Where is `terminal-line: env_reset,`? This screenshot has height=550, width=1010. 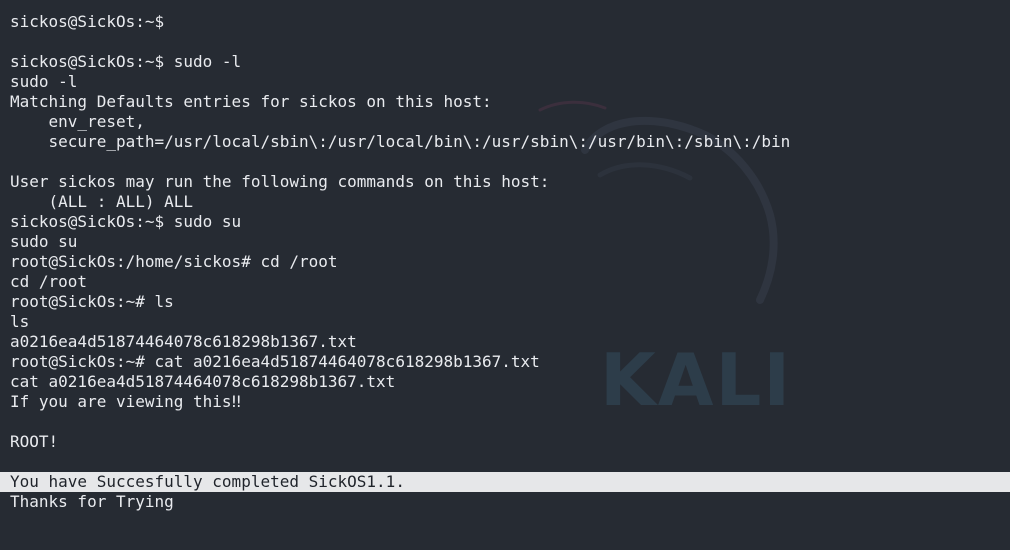
terminal-line: env_reset, is located at coordinates (77, 121).